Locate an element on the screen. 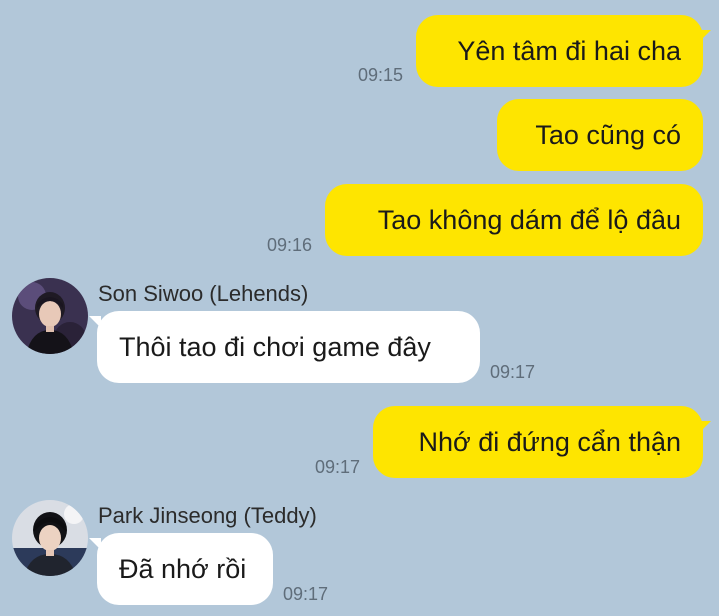  message-text: Nhớ đi đứng cẩn thận is located at coordinates (549, 441).